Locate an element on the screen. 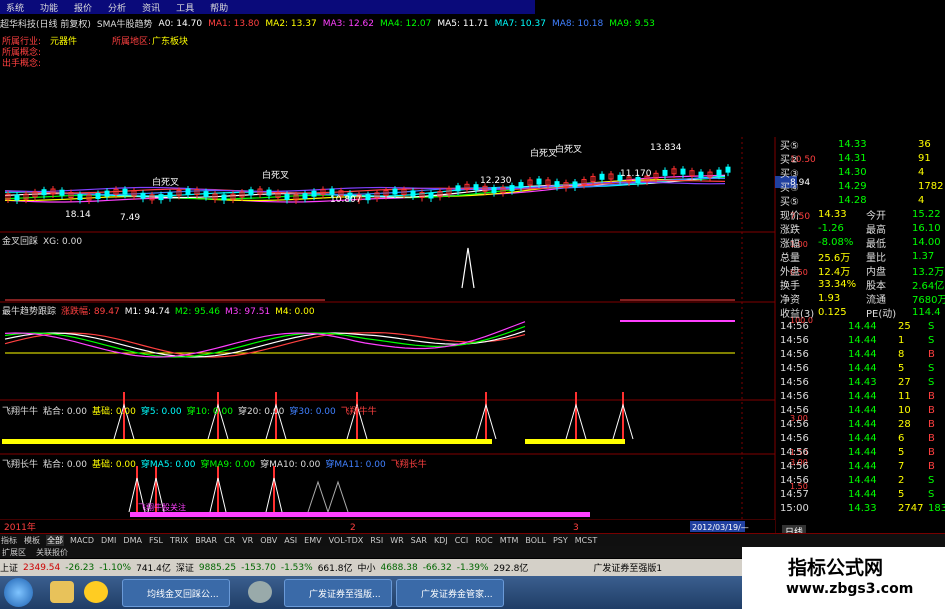 The width and height of the screenshot is (945, 609). quote-cell: 36 is located at coordinates (924, 144).